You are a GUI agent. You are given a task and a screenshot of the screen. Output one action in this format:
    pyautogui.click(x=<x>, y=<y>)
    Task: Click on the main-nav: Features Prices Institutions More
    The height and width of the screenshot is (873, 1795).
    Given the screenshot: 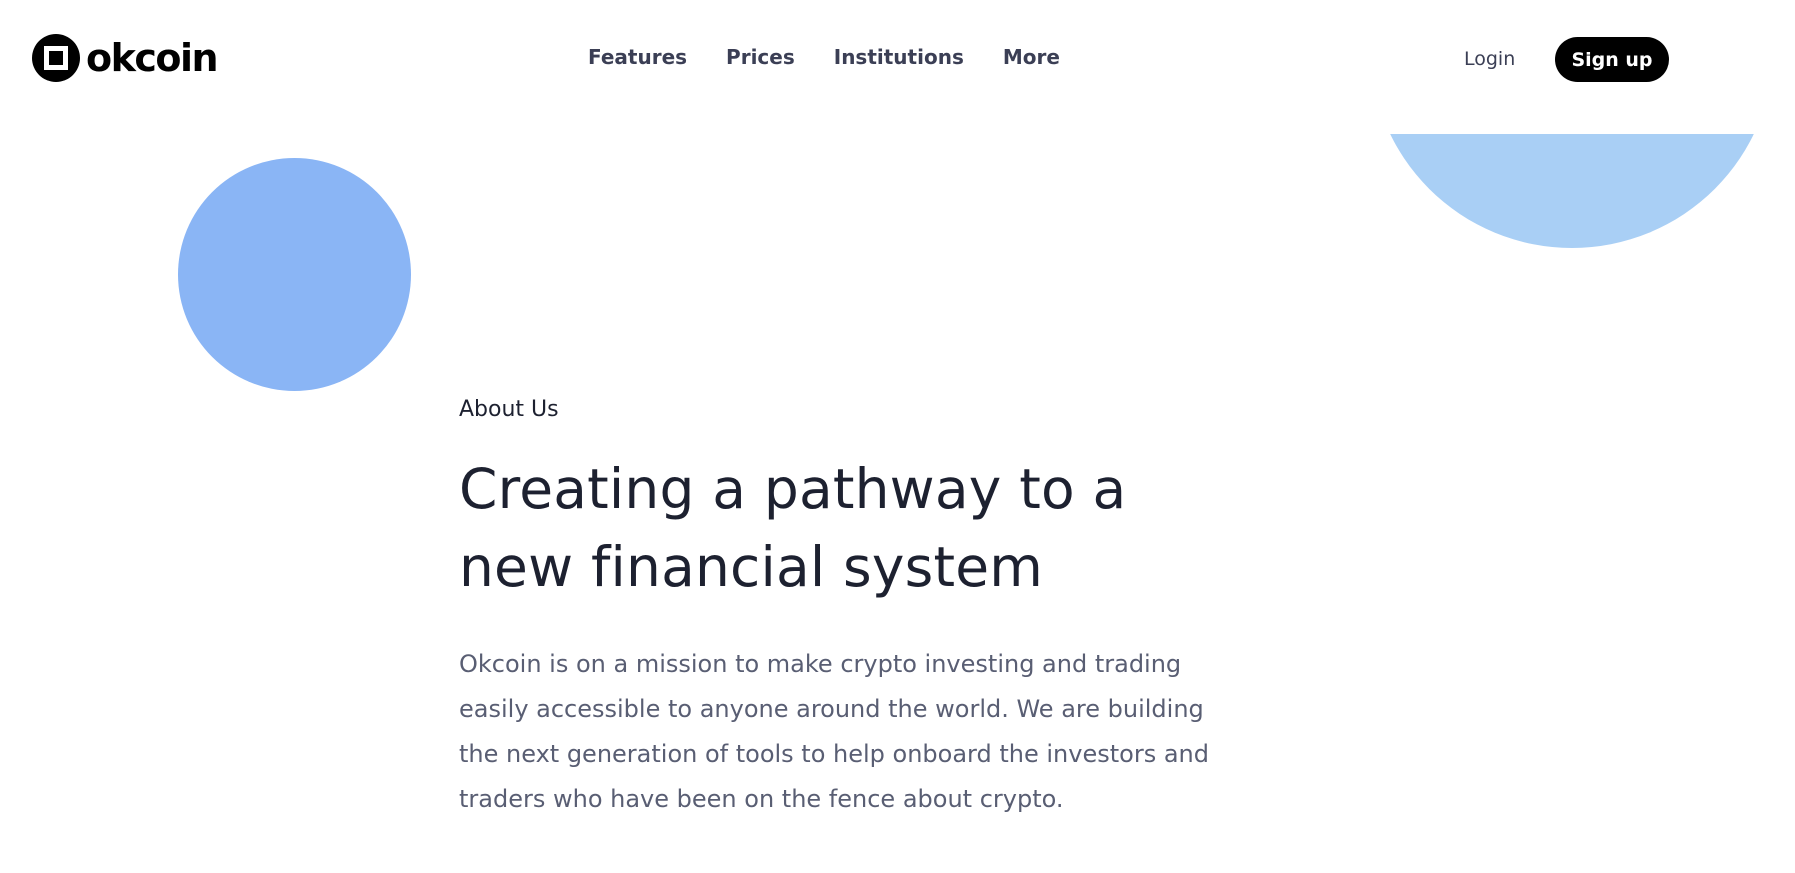 What is the action you would take?
    pyautogui.click(x=824, y=57)
    